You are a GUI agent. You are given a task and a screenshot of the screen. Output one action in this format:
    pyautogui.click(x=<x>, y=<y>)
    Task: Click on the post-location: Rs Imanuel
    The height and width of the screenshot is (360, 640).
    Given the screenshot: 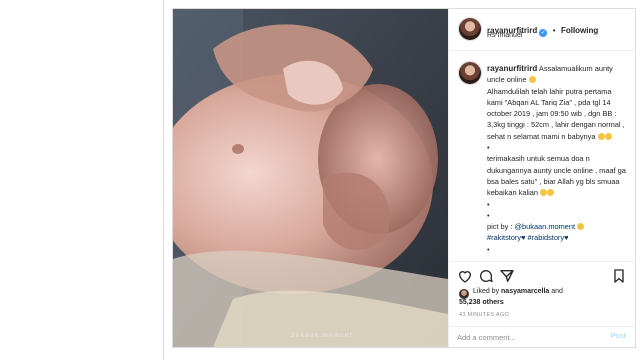 What is the action you would take?
    pyautogui.click(x=504, y=35)
    